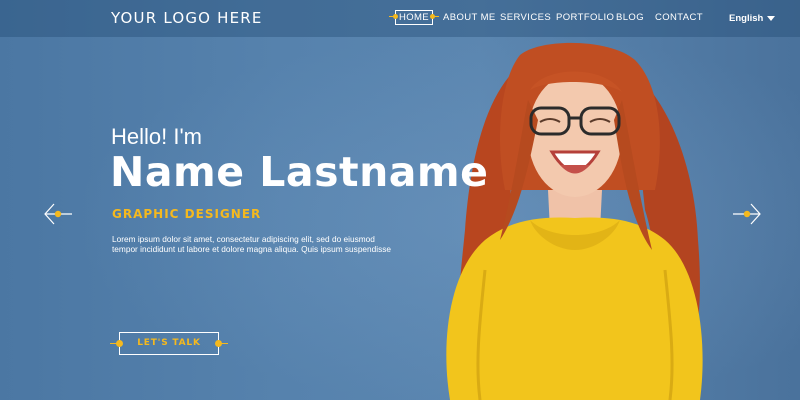 The width and height of the screenshot is (800, 400). Describe the element at coordinates (679, 17) in the screenshot. I see `nav-contact: CONTACT` at that location.